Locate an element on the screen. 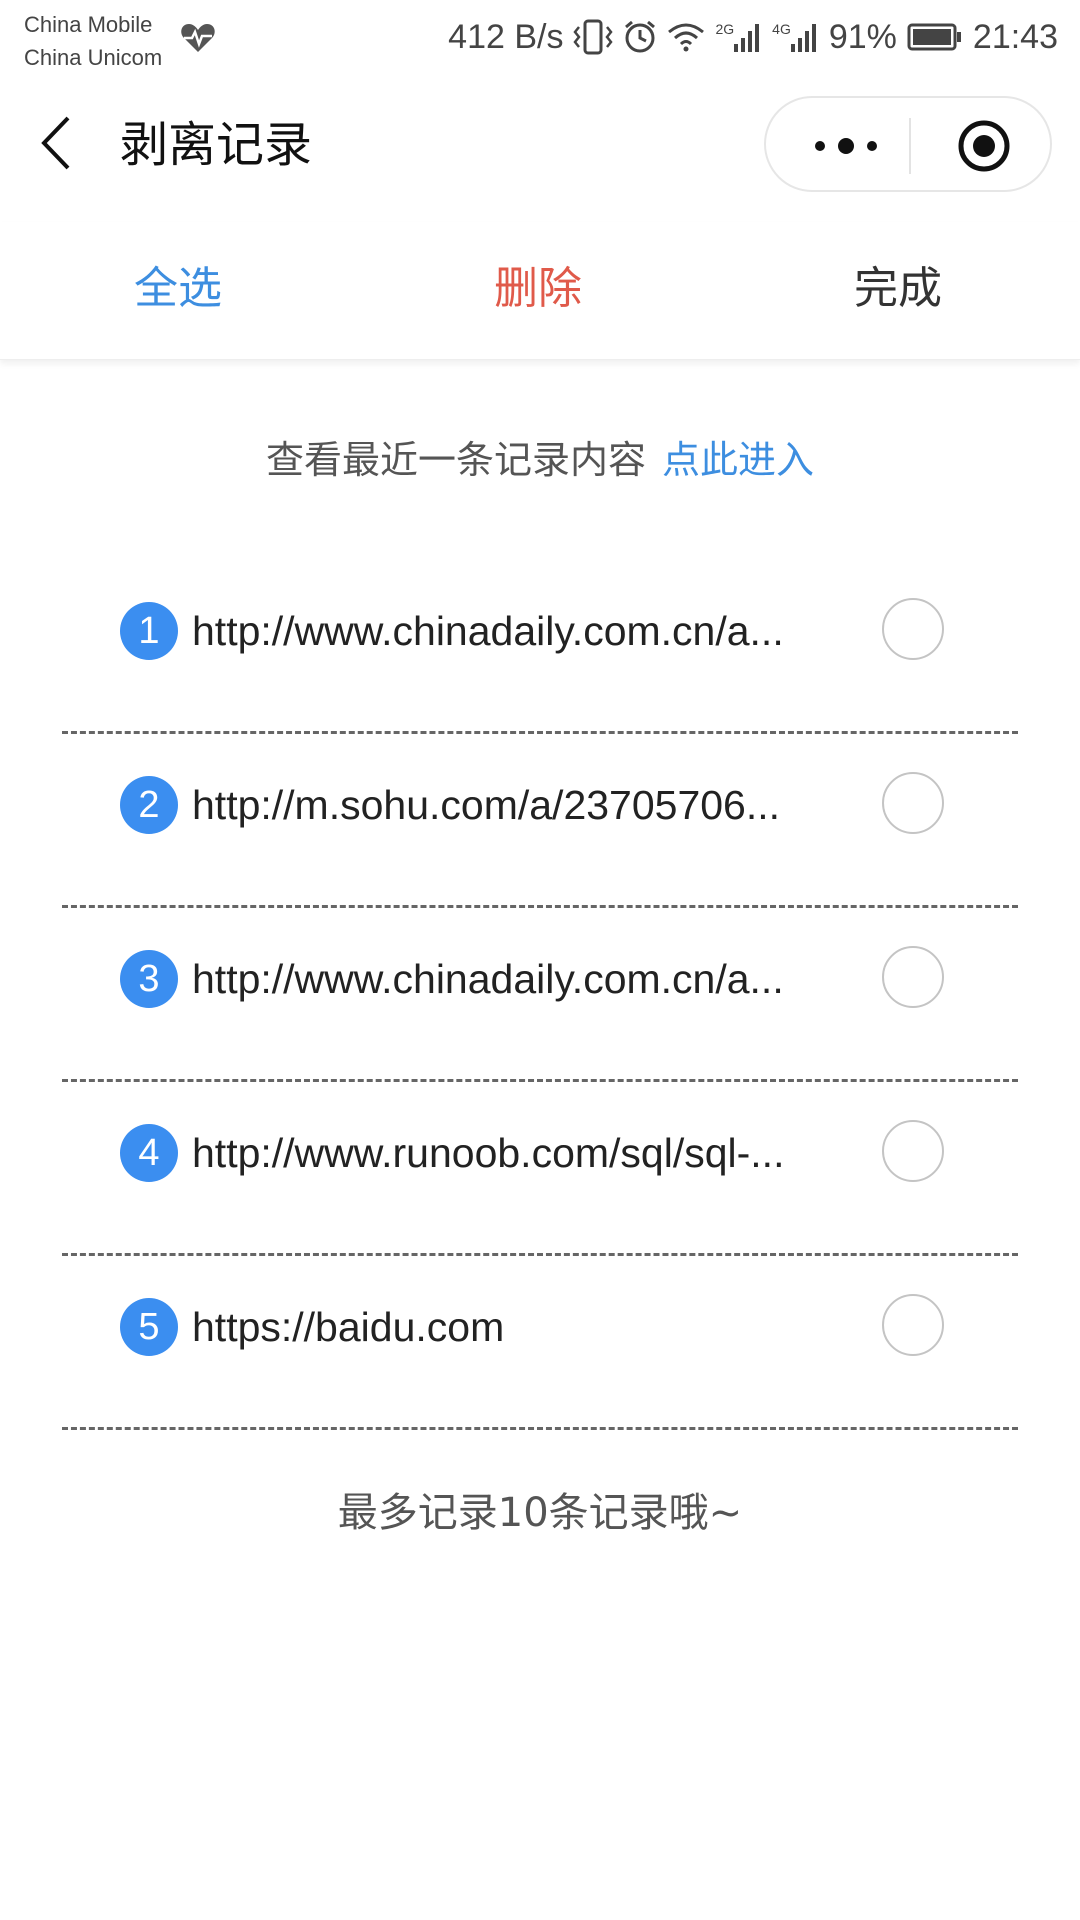 The width and height of the screenshot is (1080, 1920). signal-2: 4G is located at coordinates (795, 37).